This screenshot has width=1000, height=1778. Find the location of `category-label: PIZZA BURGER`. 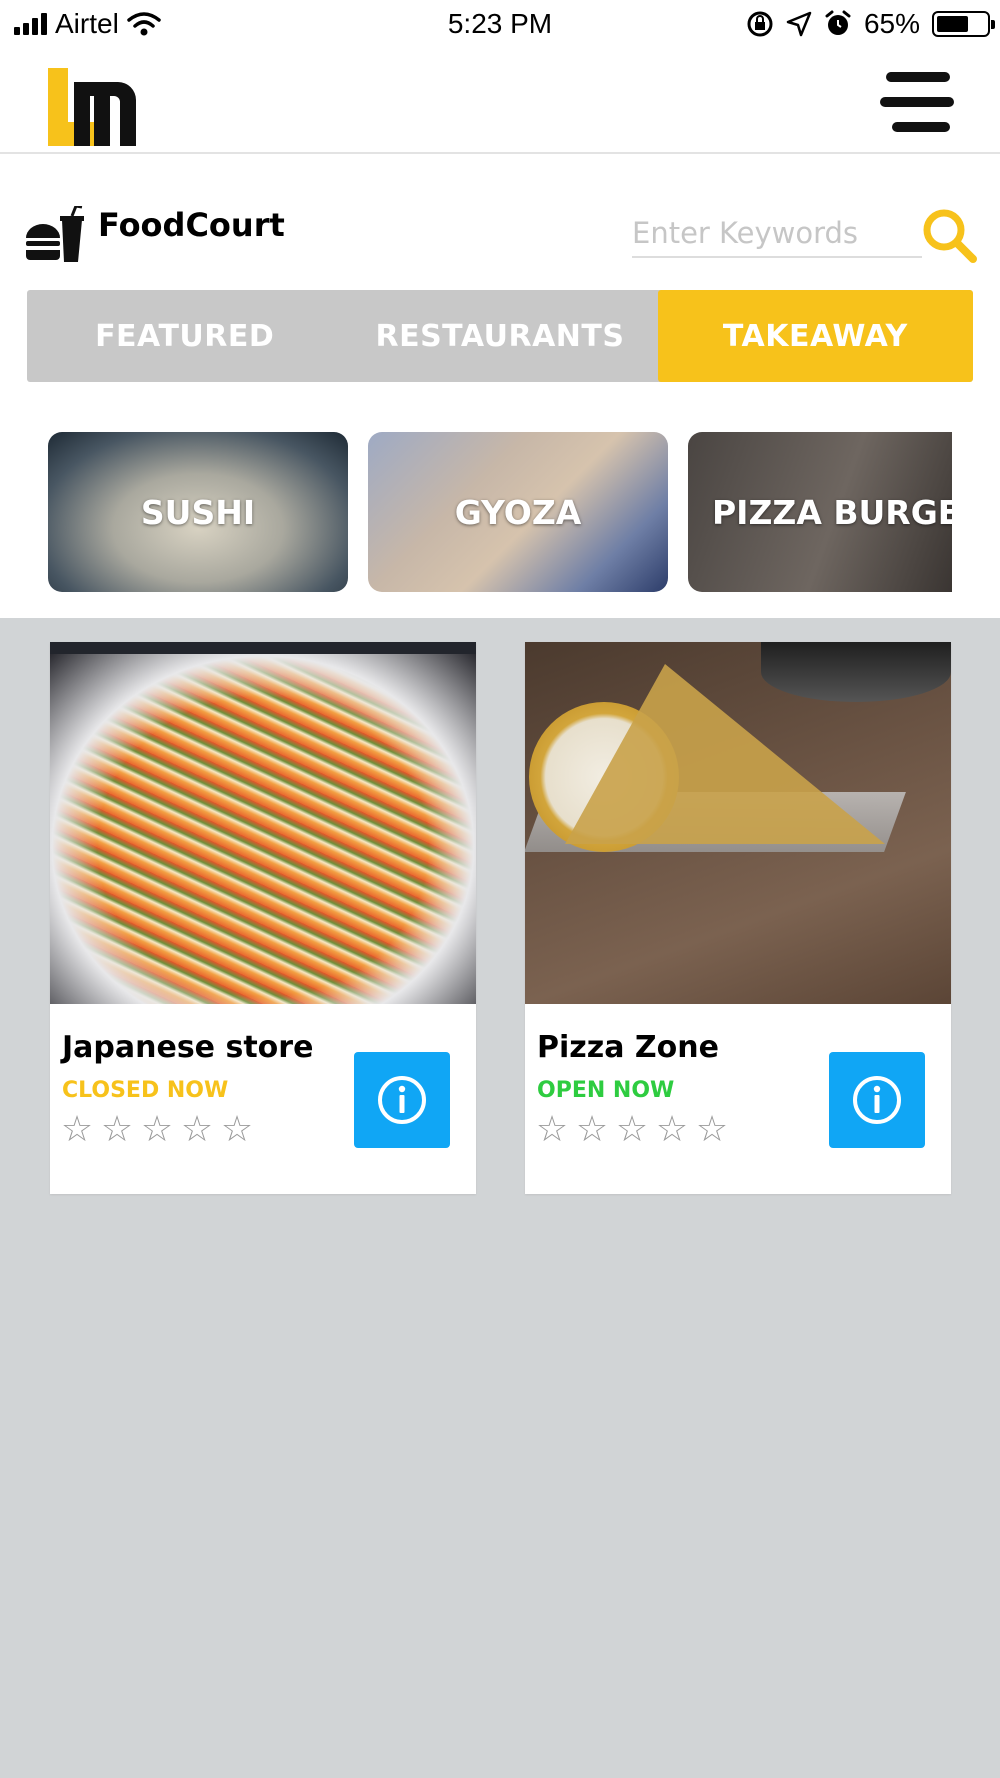

category-label: PIZZA BURGER is located at coordinates (832, 512).